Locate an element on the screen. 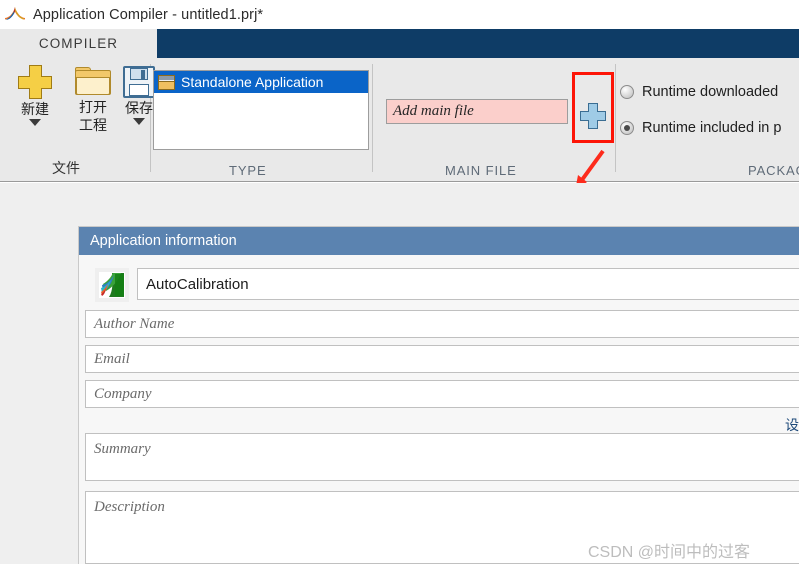  summary-textarea: Summary is located at coordinates (442, 457).